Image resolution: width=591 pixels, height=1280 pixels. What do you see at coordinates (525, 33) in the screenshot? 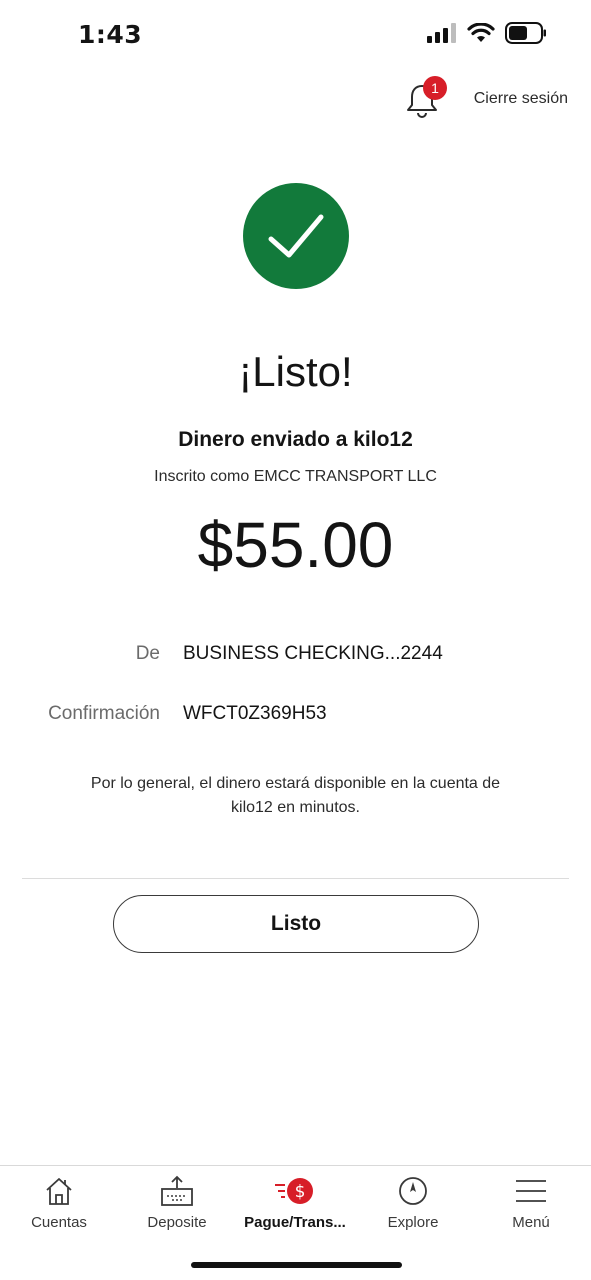
I see `battery-icon` at bounding box center [525, 33].